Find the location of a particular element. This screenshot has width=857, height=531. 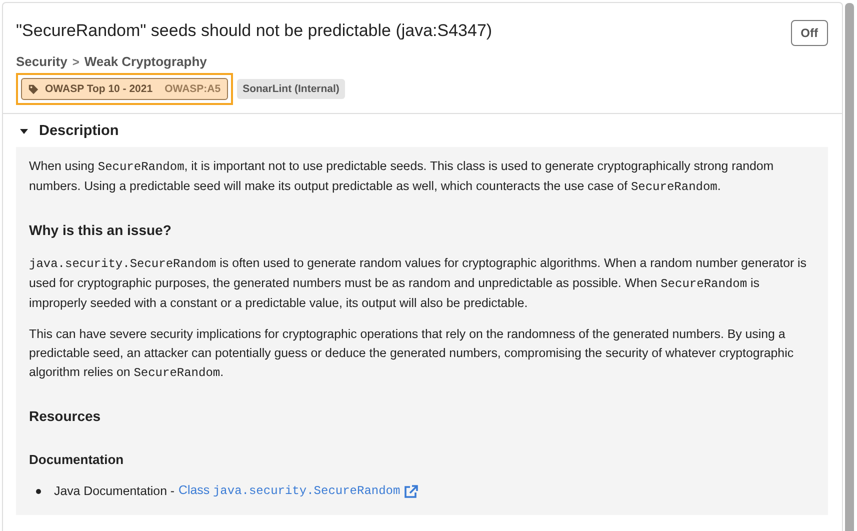

paragraph: java.security.SecureRandom is often used to generate random values for cryptographic algorithms. When a random number generator is used for cryptographic purposes, the generated numbers must be as random and unpredictable as possible. When SecureRandom is improperly seeded with a constant or a predictable value, its output will also be predictable. is located at coordinates (418, 283).